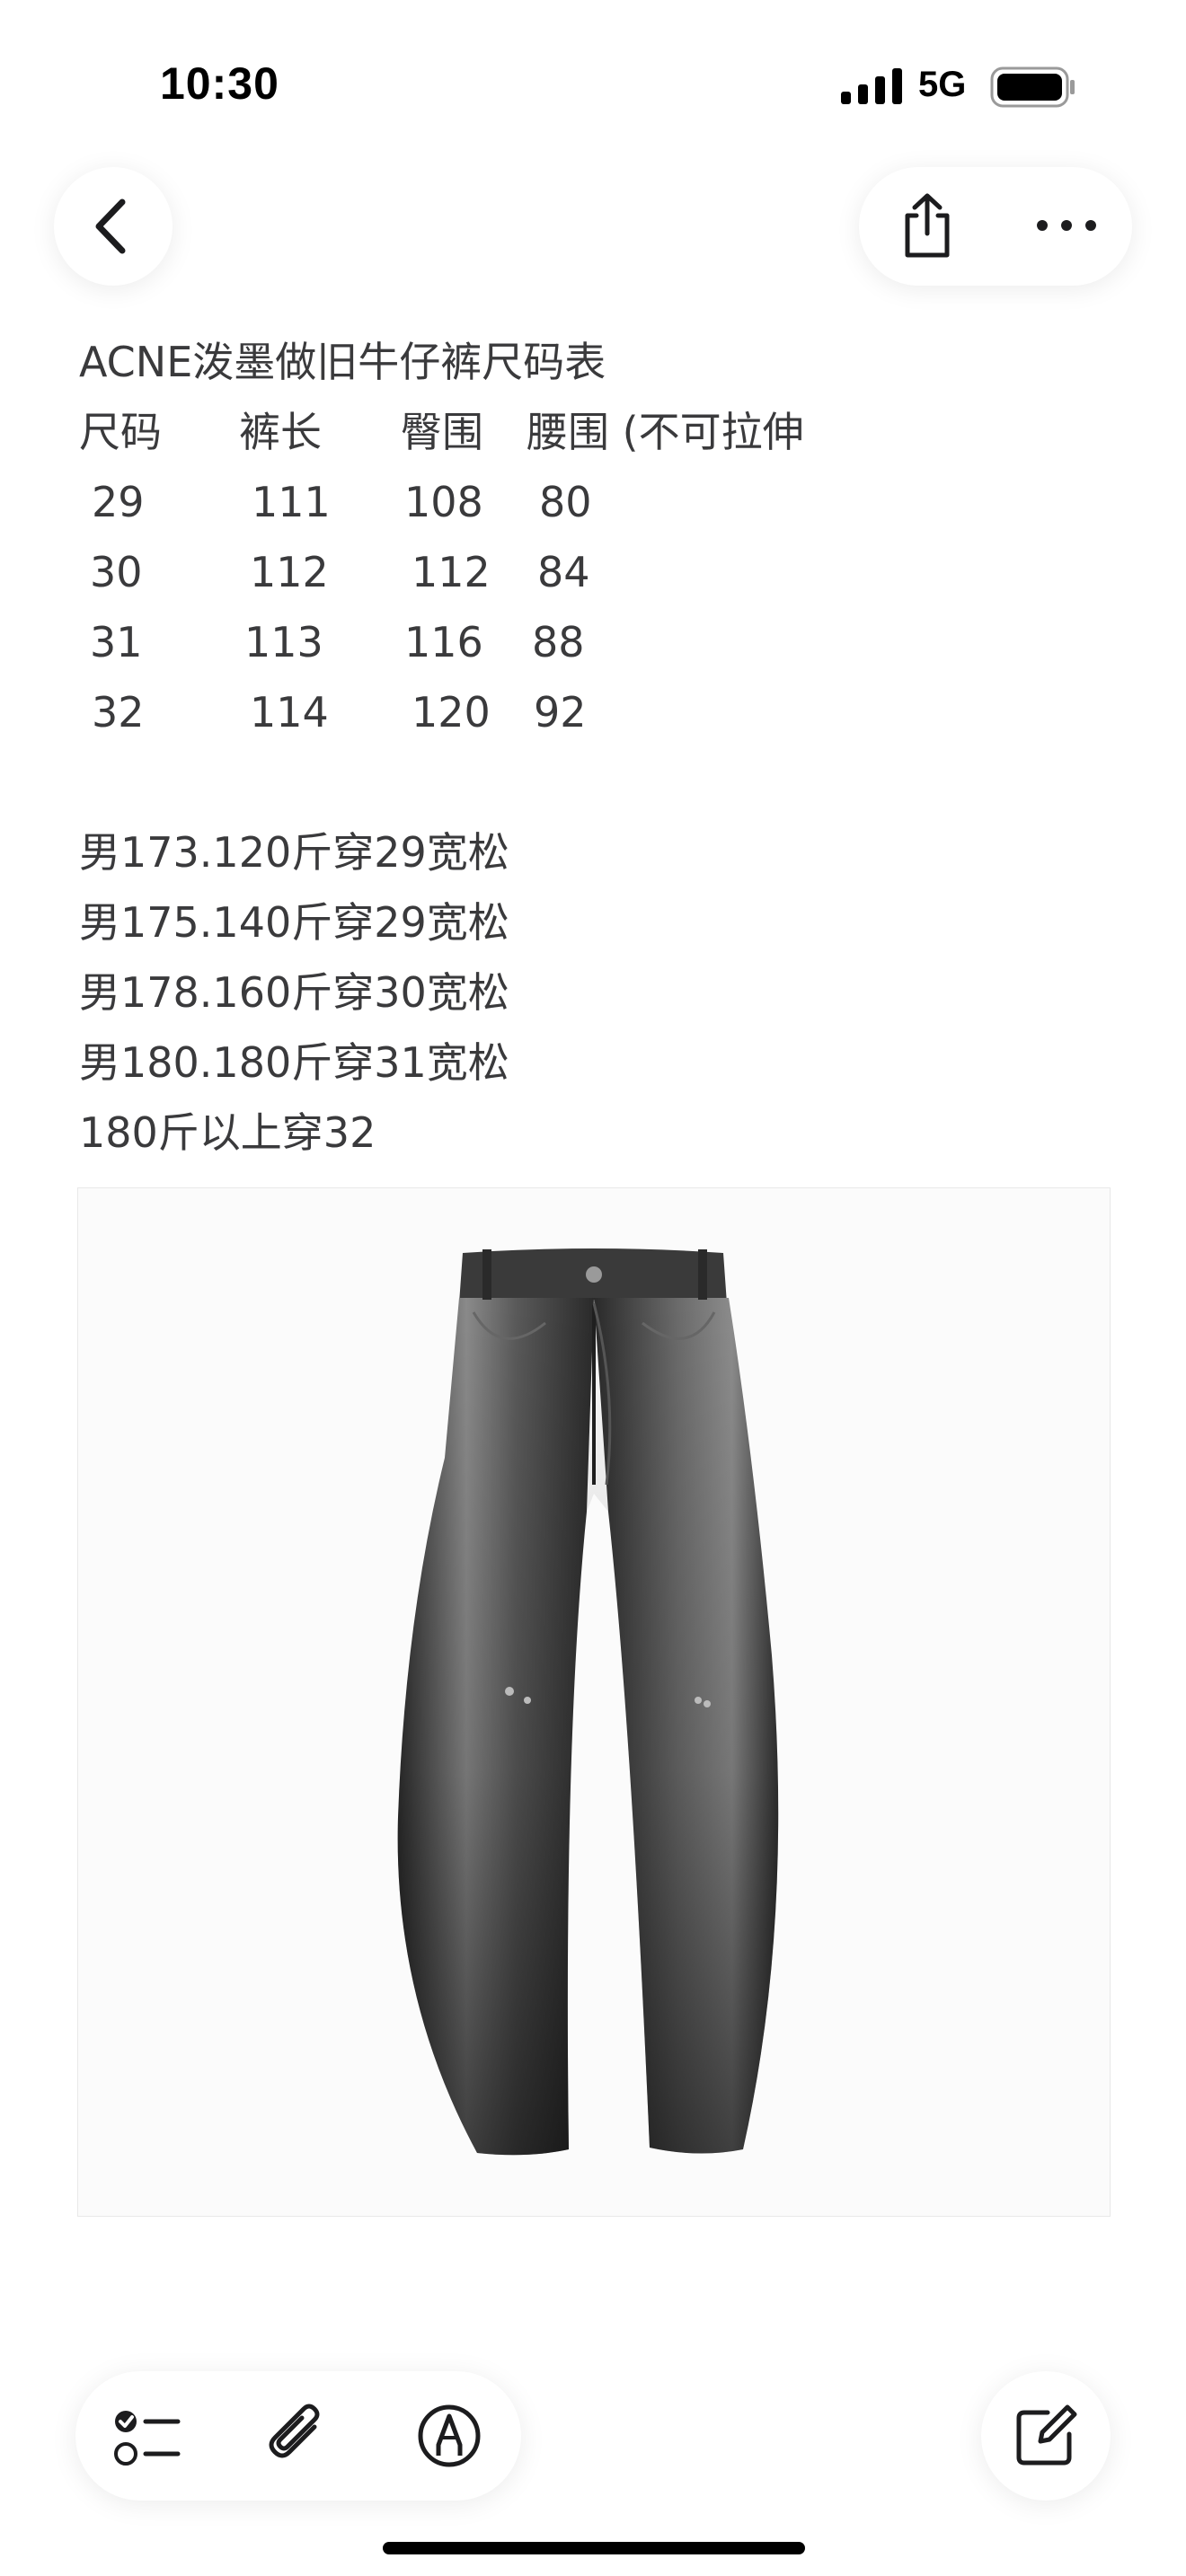 The height and width of the screenshot is (2576, 1186). I want to click on size-table-row: 32 114 120 92, so click(600, 712).